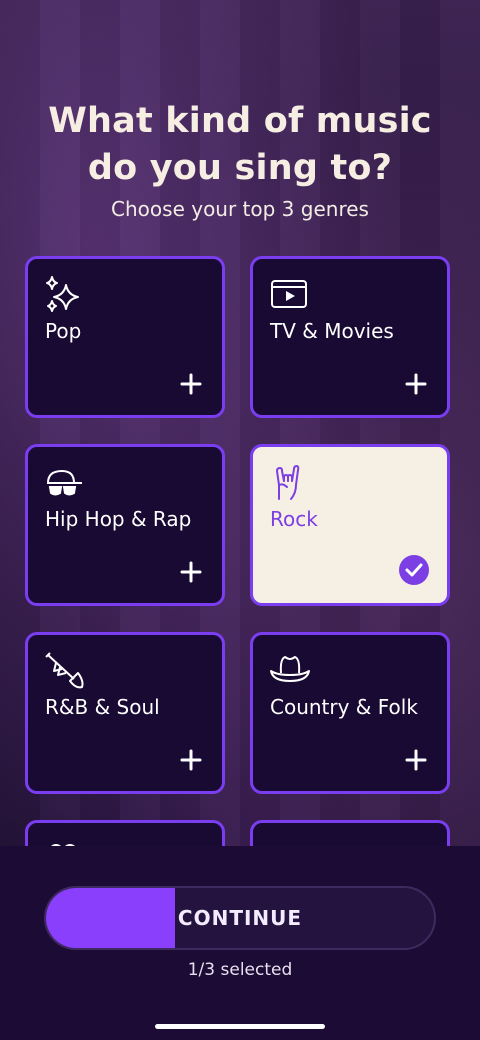 The image size is (480, 1040). I want to click on genre-card-hip-hop-rap: Hip Hop & Rap, so click(125, 525).